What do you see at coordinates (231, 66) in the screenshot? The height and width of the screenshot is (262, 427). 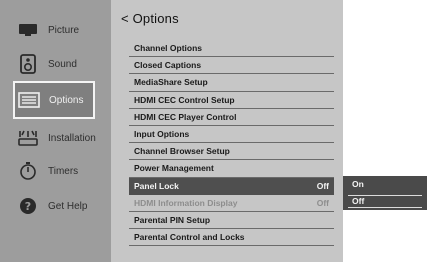 I see `menu-item-closed-captions: Closed Captions` at bounding box center [231, 66].